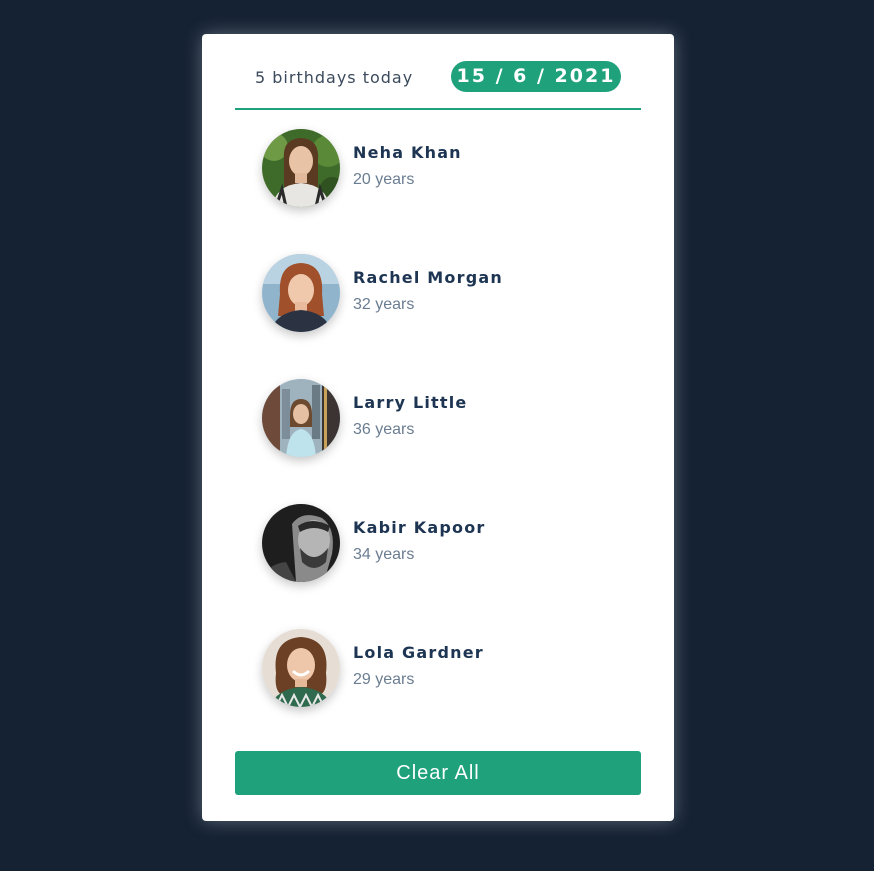  Describe the element at coordinates (384, 554) in the screenshot. I see `person-age: 34 years` at that location.